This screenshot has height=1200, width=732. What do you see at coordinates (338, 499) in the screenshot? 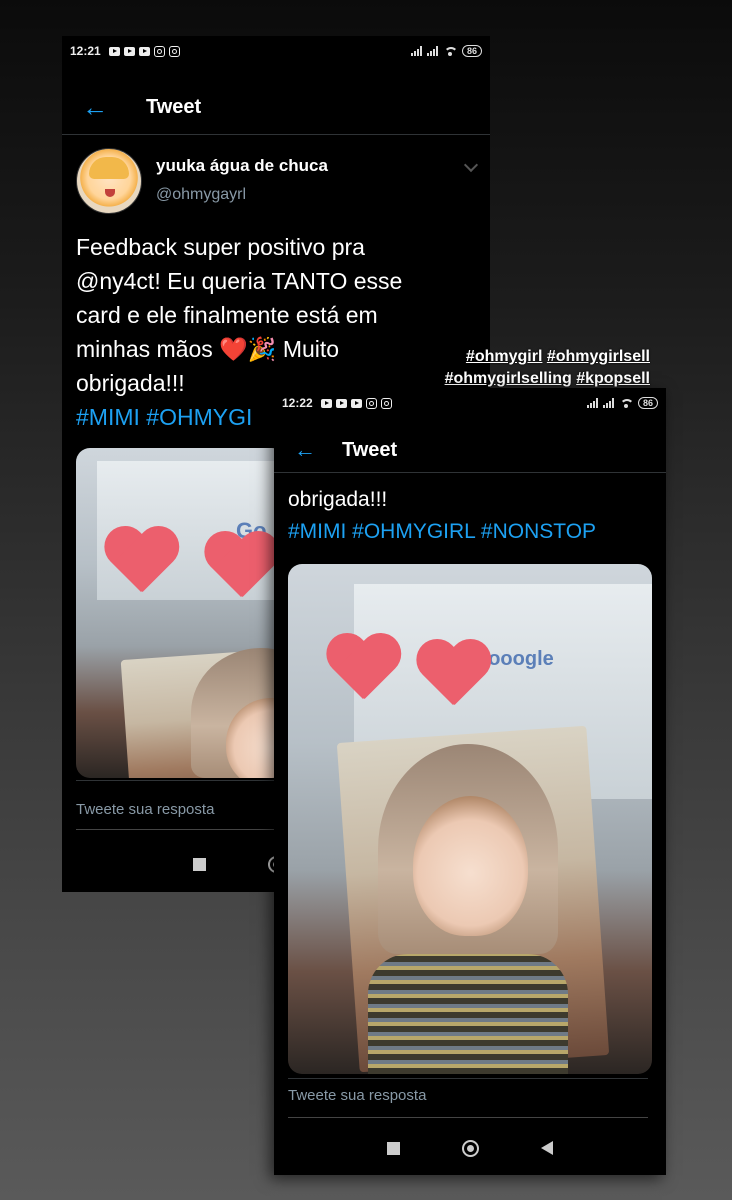
I see `tweet-line: obrigada!!!` at bounding box center [338, 499].